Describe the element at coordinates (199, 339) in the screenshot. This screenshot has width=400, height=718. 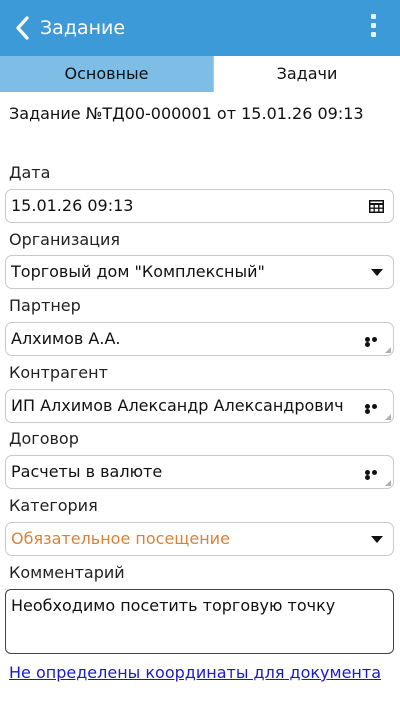
I see `partner-field: Алхимов А.А.` at that location.